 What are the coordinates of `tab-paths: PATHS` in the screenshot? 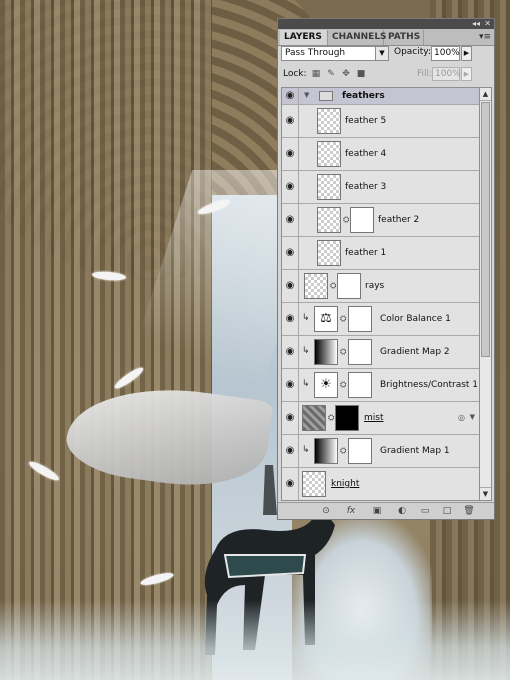 It's located at (404, 37).